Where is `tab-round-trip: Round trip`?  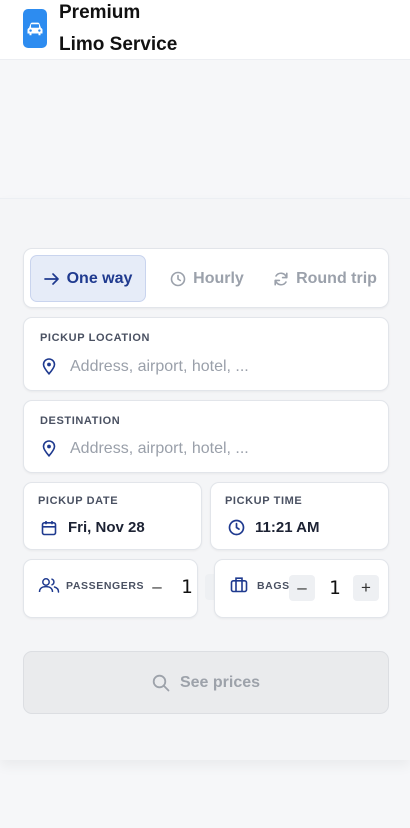 tab-round-trip: Round trip is located at coordinates (325, 278).